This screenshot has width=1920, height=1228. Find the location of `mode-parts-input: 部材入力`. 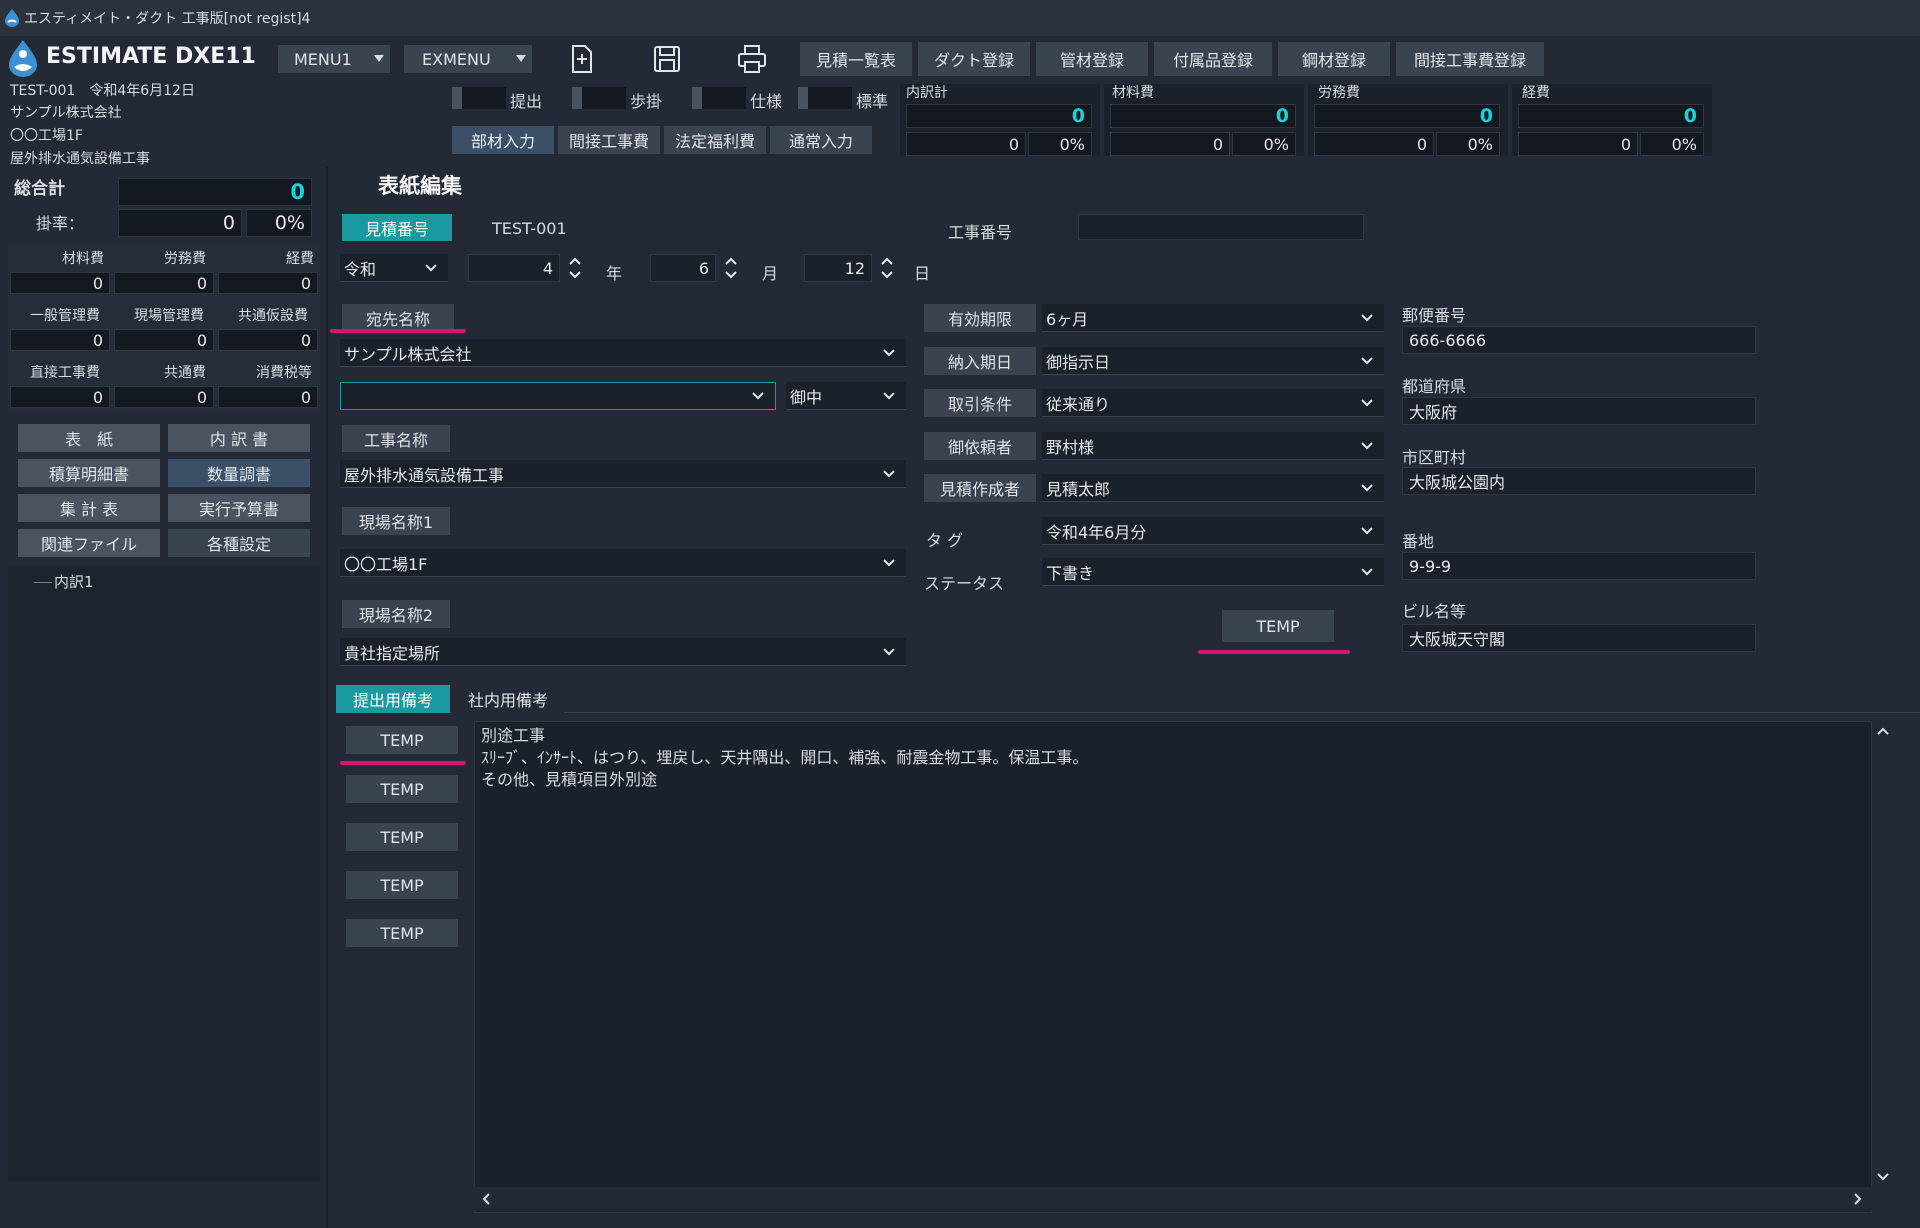

mode-parts-input: 部材入力 is located at coordinates (503, 140).